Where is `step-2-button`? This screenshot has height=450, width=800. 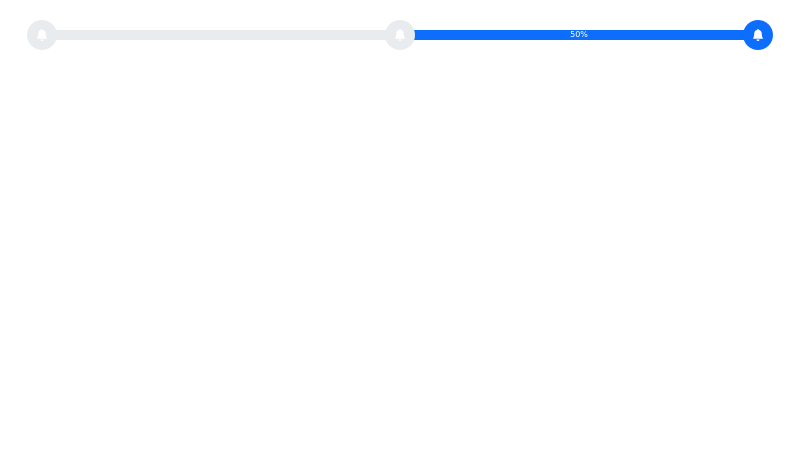
step-2-button is located at coordinates (400, 35).